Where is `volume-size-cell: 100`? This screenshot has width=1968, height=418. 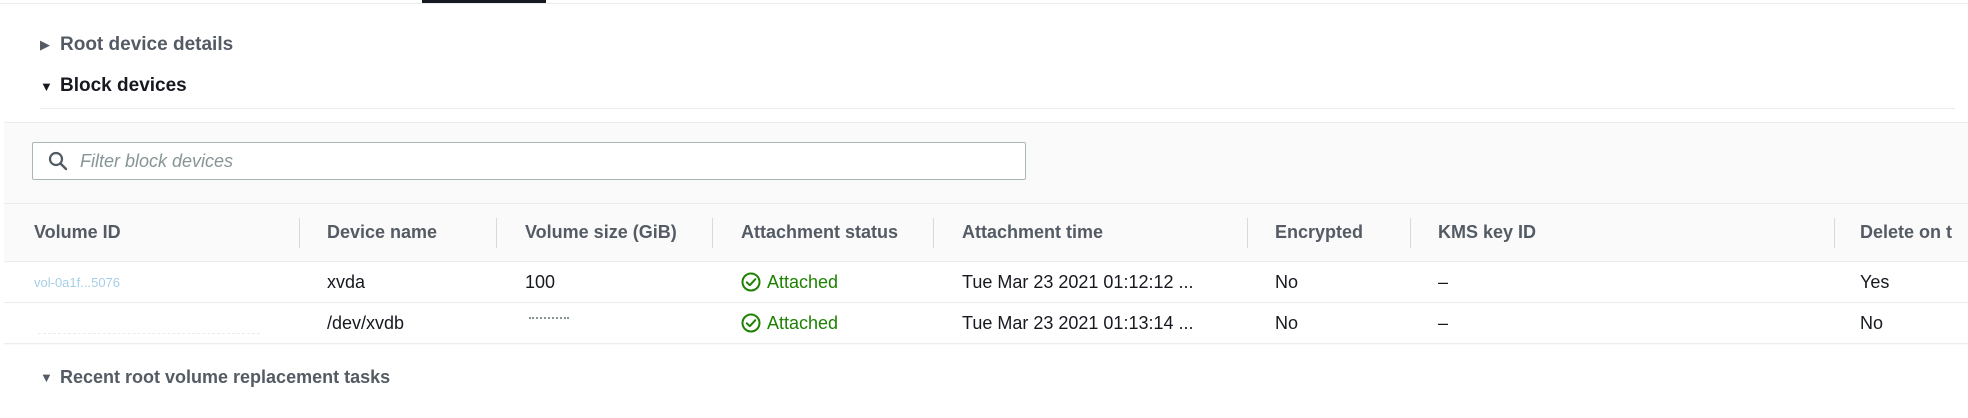
volume-size-cell: 100 is located at coordinates (540, 281).